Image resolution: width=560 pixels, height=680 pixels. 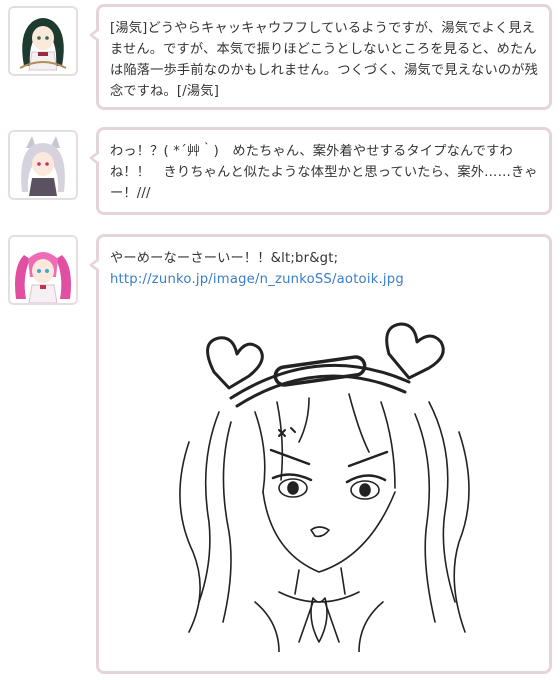 I want to click on message-text: やーめーなーさーいー！！&lt;br&gt;, so click(x=224, y=258).